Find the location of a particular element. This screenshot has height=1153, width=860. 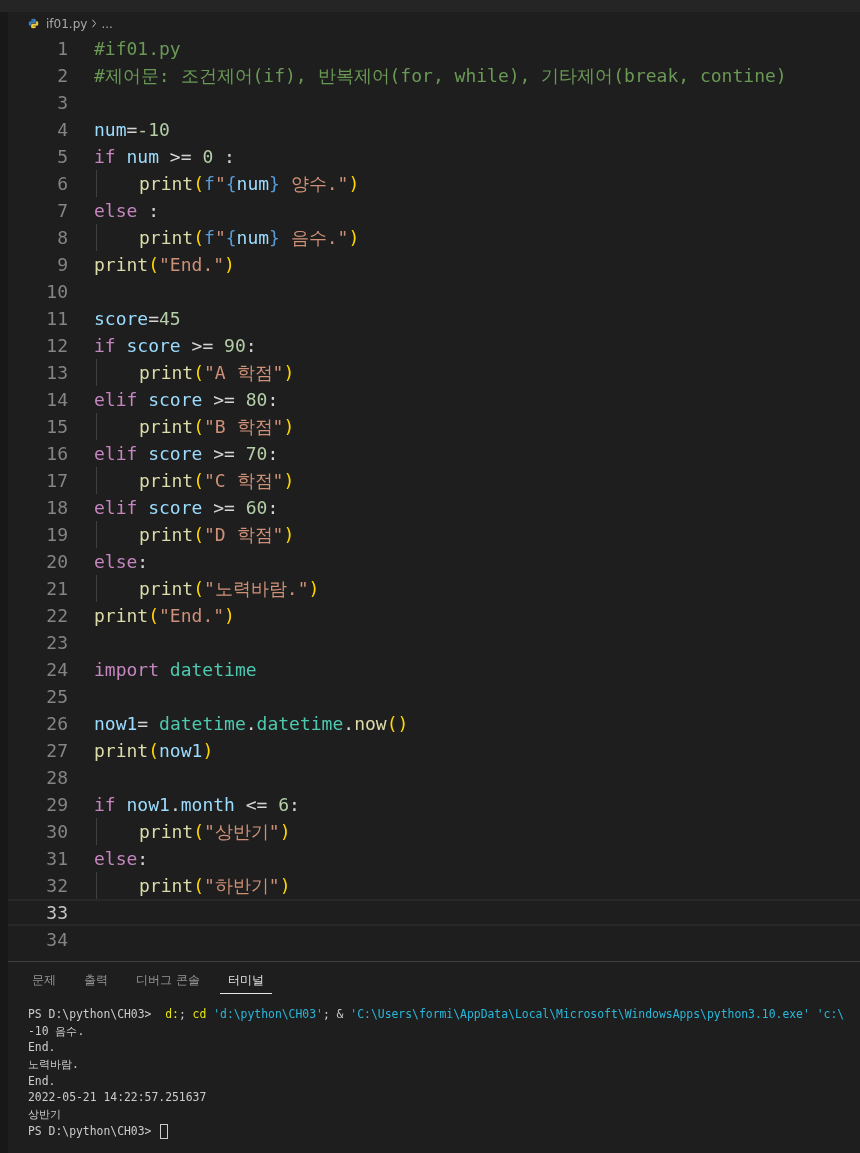

line-number: 1 is located at coordinates (62, 48).